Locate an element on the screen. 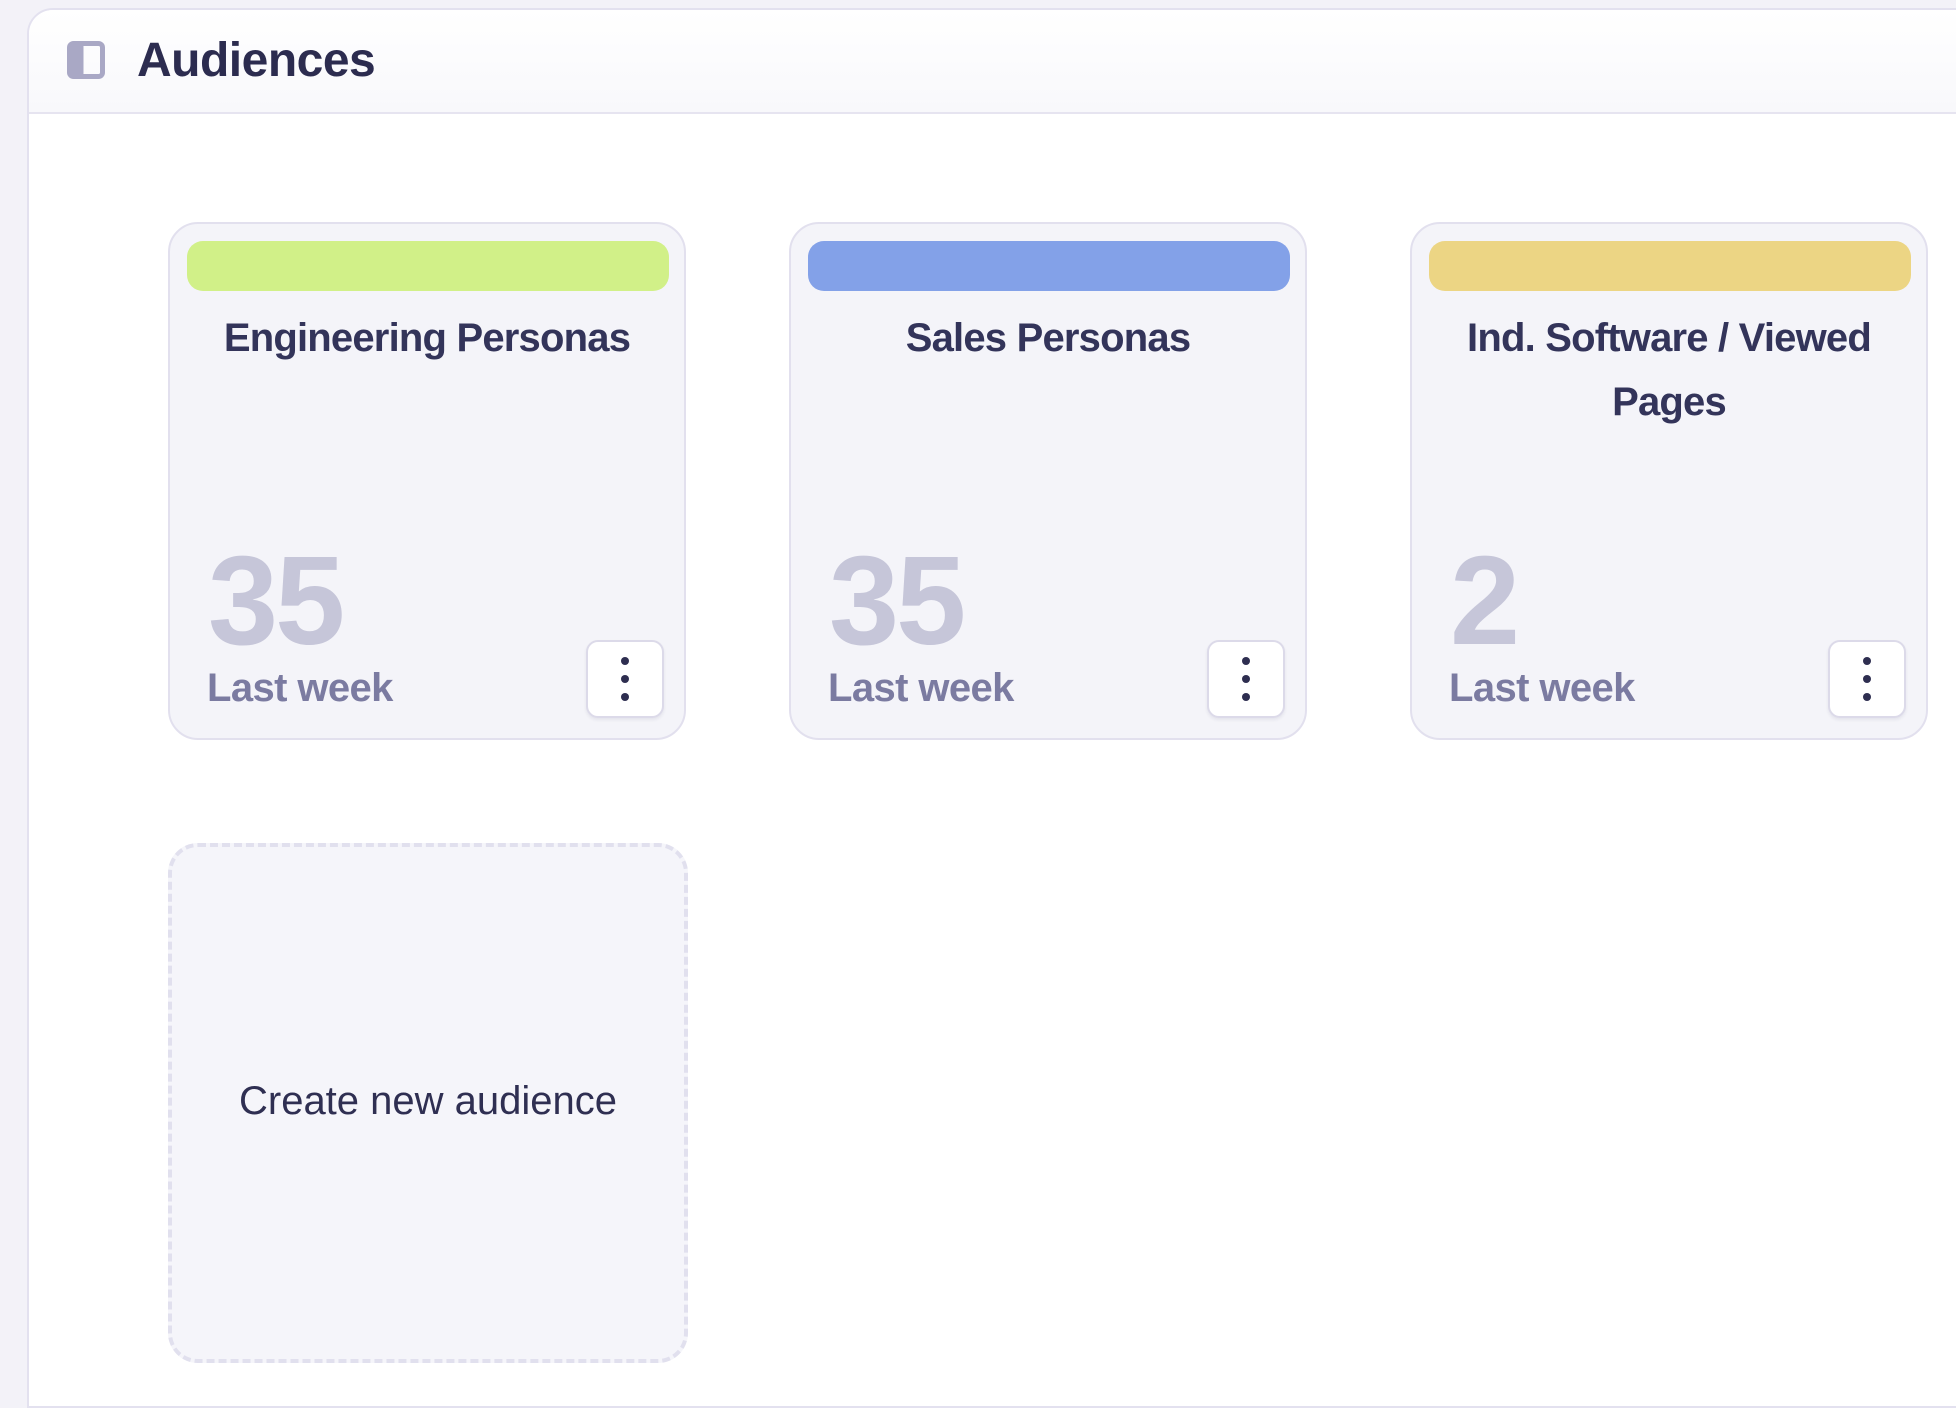  sidebar-toggle-icon is located at coordinates (86, 60).